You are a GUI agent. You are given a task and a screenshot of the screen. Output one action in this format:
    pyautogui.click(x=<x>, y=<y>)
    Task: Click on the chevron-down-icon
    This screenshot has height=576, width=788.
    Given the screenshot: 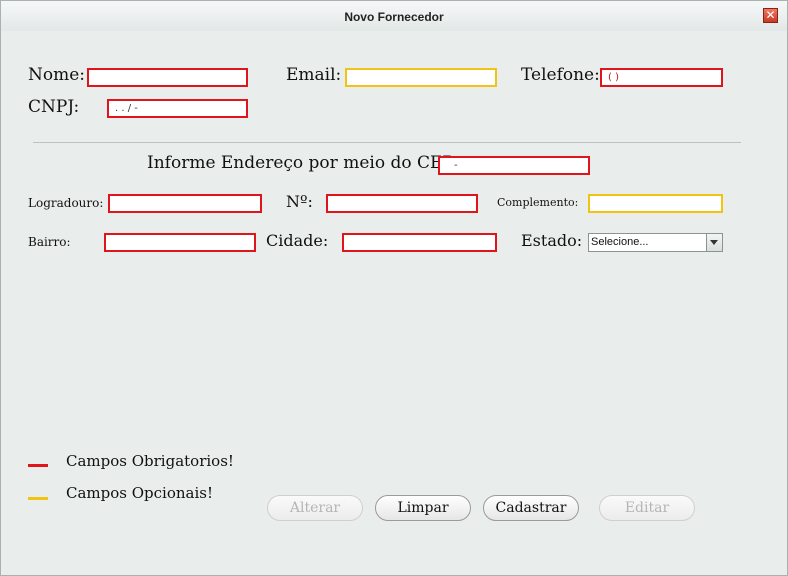 What is the action you would take?
    pyautogui.click(x=714, y=242)
    